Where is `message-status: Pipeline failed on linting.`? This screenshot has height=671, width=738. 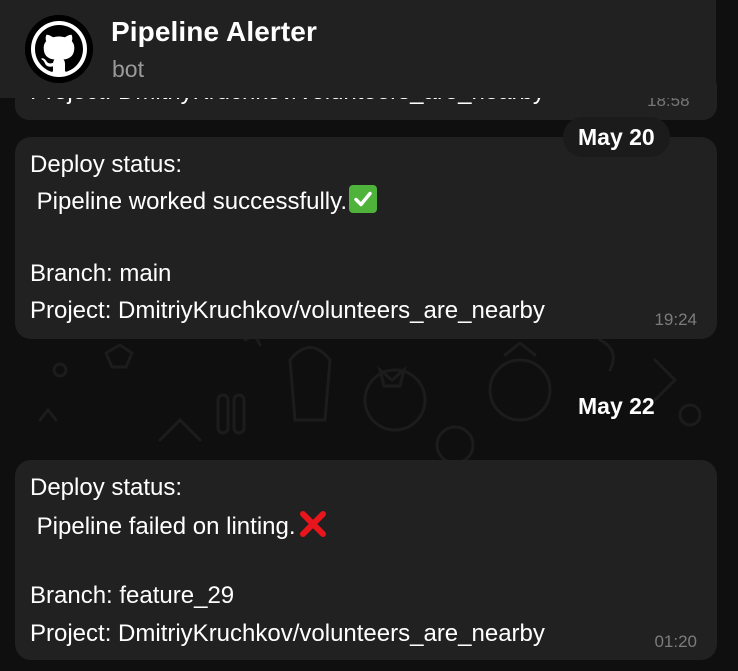 message-status: Pipeline failed on linting. is located at coordinates (179, 525).